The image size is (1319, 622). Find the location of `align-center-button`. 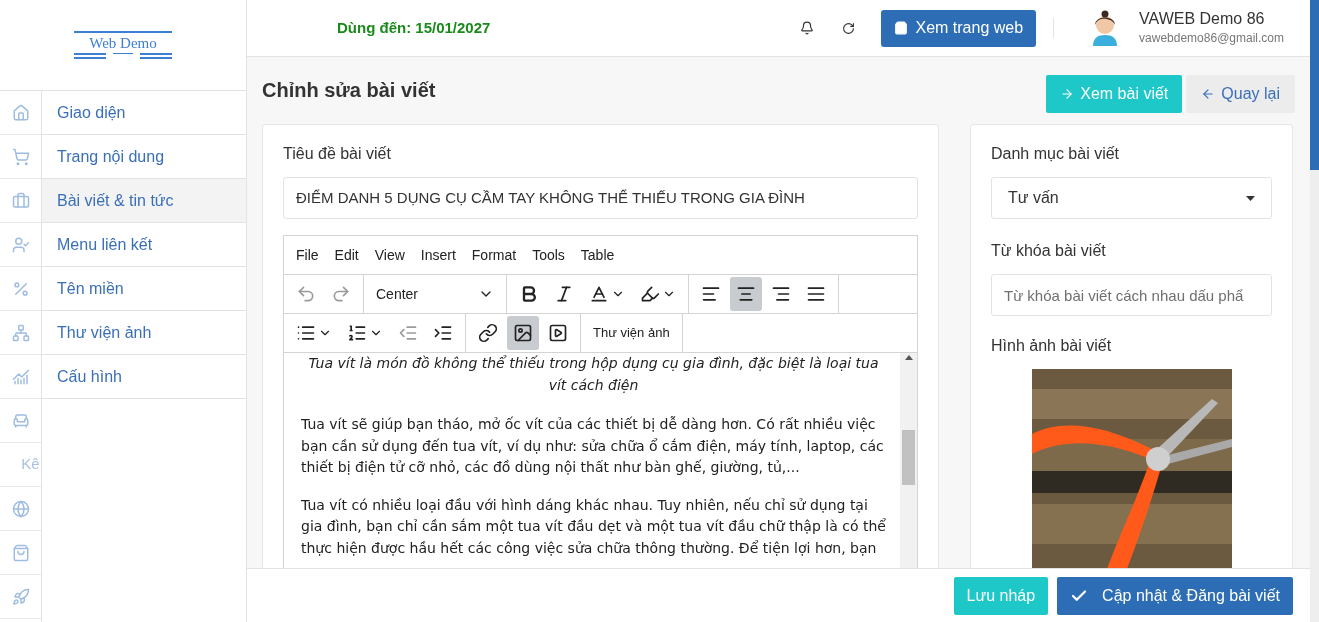

align-center-button is located at coordinates (746, 294).